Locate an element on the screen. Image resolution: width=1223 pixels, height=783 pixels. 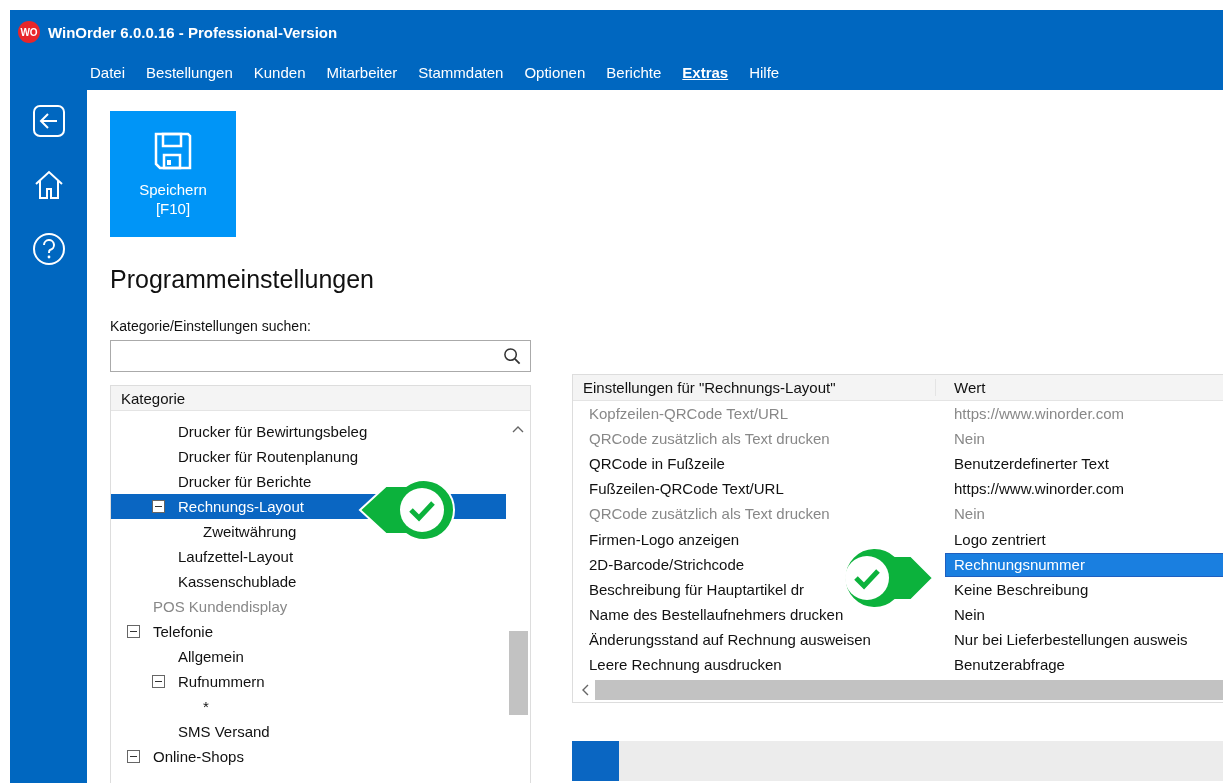
help-icon is located at coordinates (48, 249).